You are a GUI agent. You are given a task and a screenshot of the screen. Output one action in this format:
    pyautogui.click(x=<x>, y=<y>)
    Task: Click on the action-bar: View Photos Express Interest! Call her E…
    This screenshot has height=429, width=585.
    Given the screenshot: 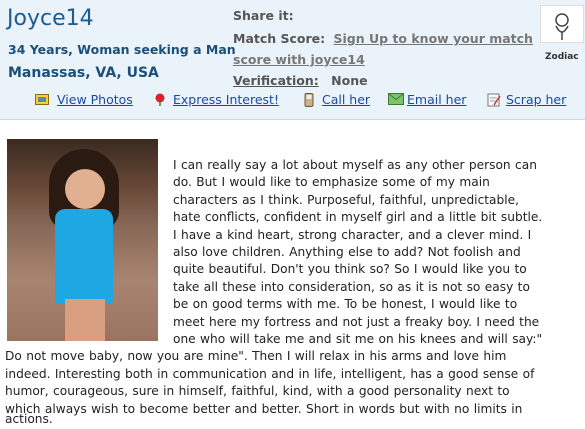 What is the action you would take?
    pyautogui.click(x=292, y=102)
    